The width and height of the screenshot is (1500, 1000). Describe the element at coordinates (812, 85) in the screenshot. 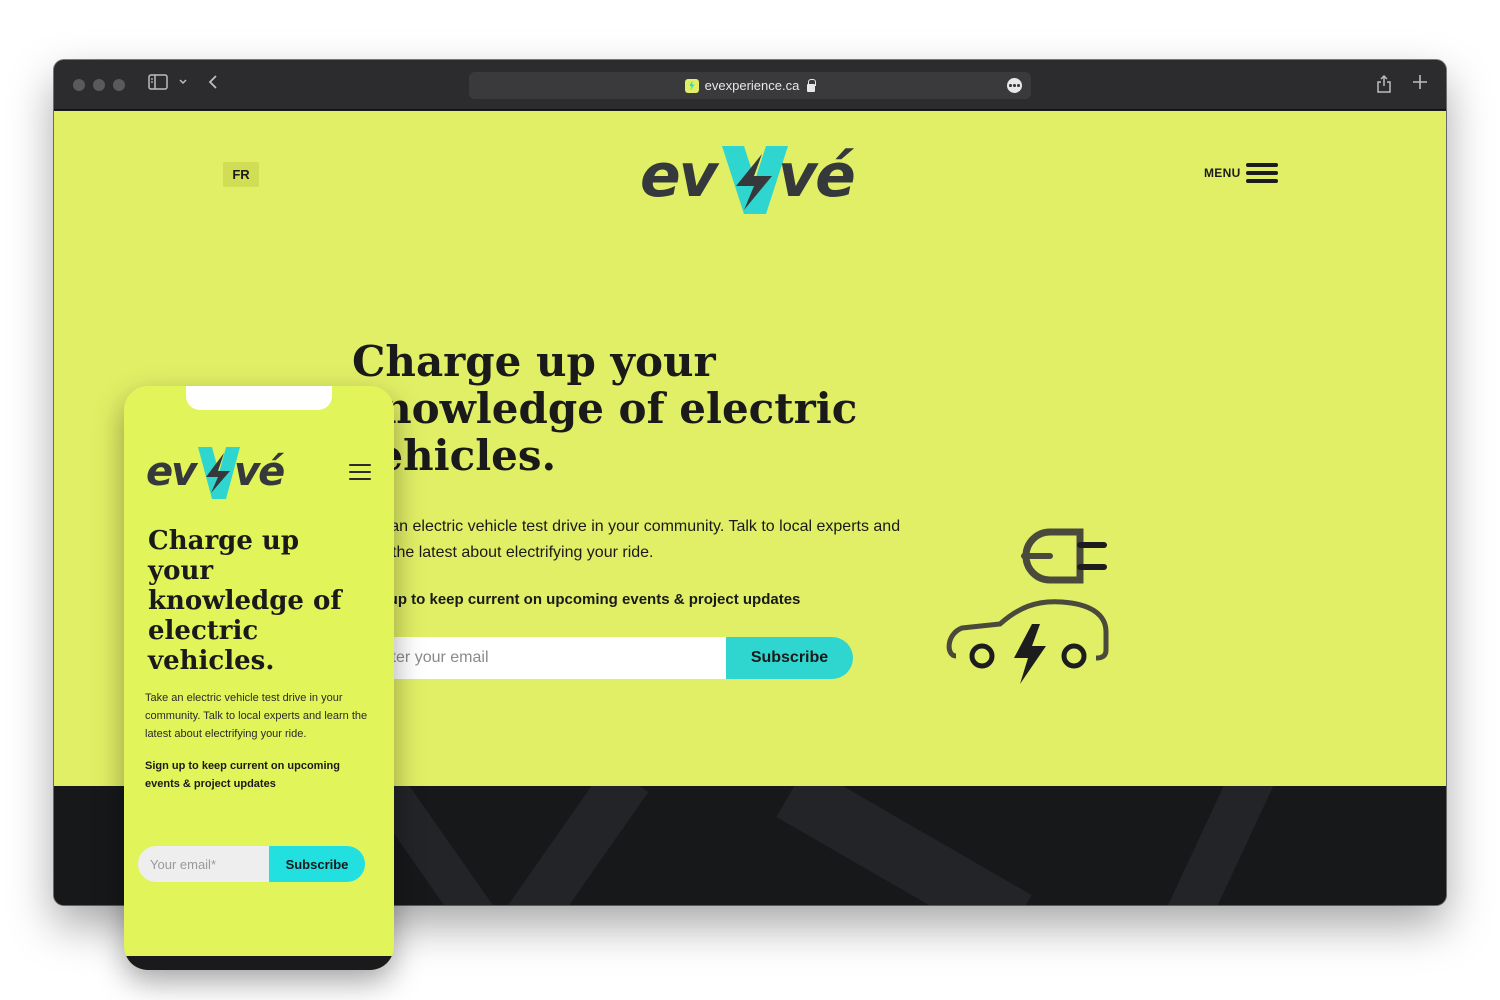

I see `lock-icon` at that location.